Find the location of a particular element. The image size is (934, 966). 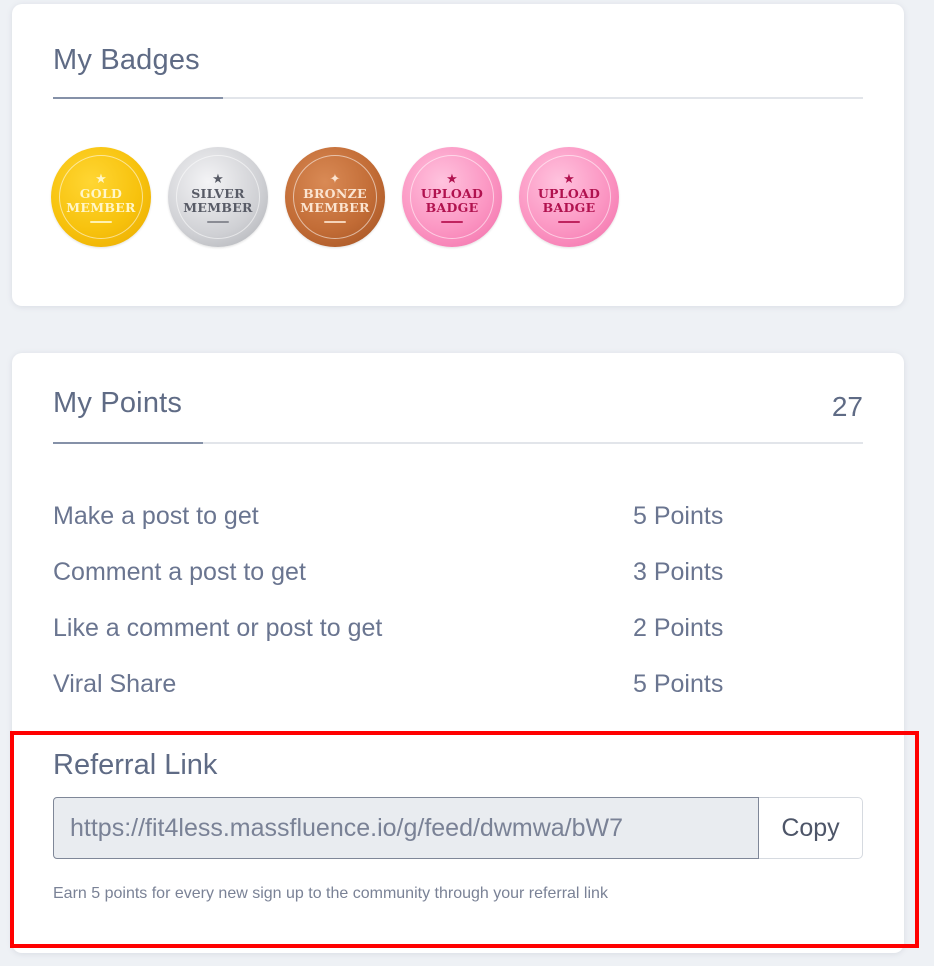

badge-line1: BRONZE is located at coordinates (335, 193).